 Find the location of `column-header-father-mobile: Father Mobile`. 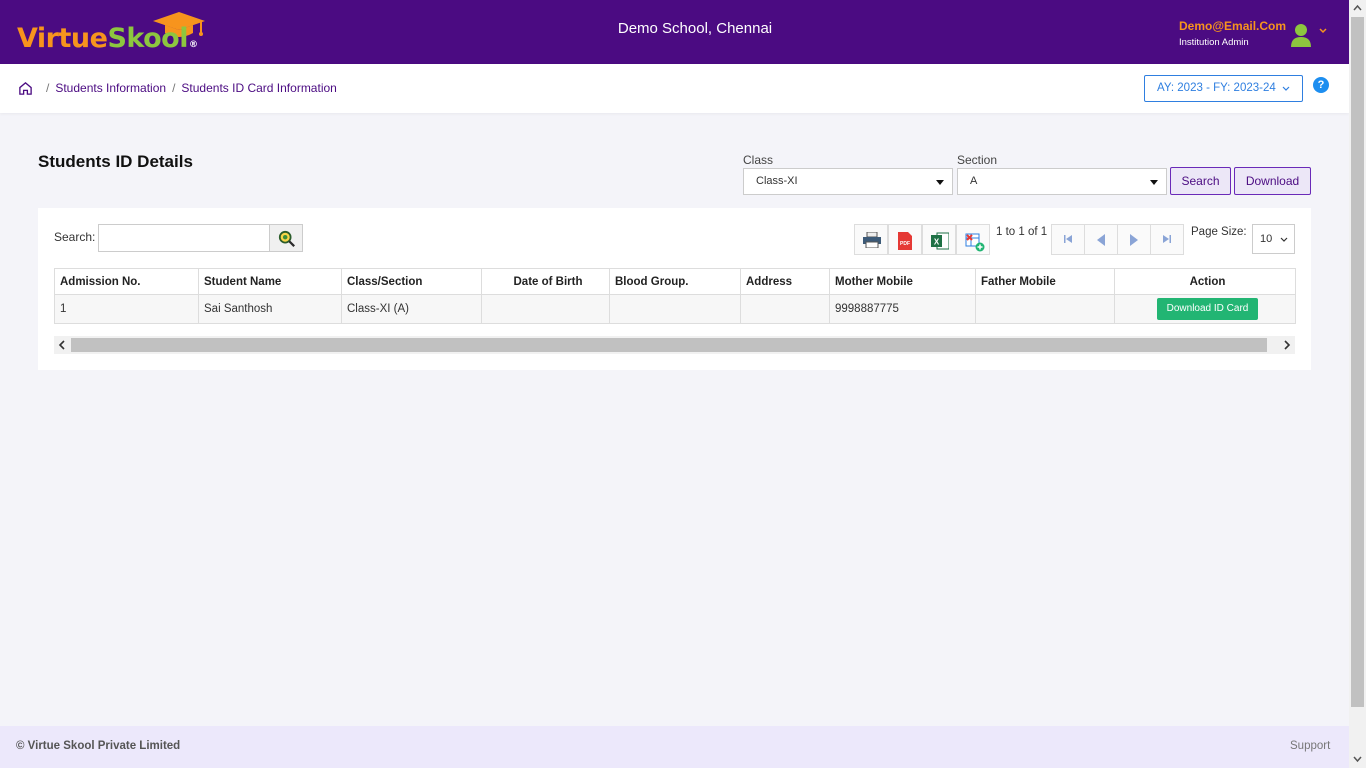

column-header-father-mobile: Father Mobile is located at coordinates (1045, 281).